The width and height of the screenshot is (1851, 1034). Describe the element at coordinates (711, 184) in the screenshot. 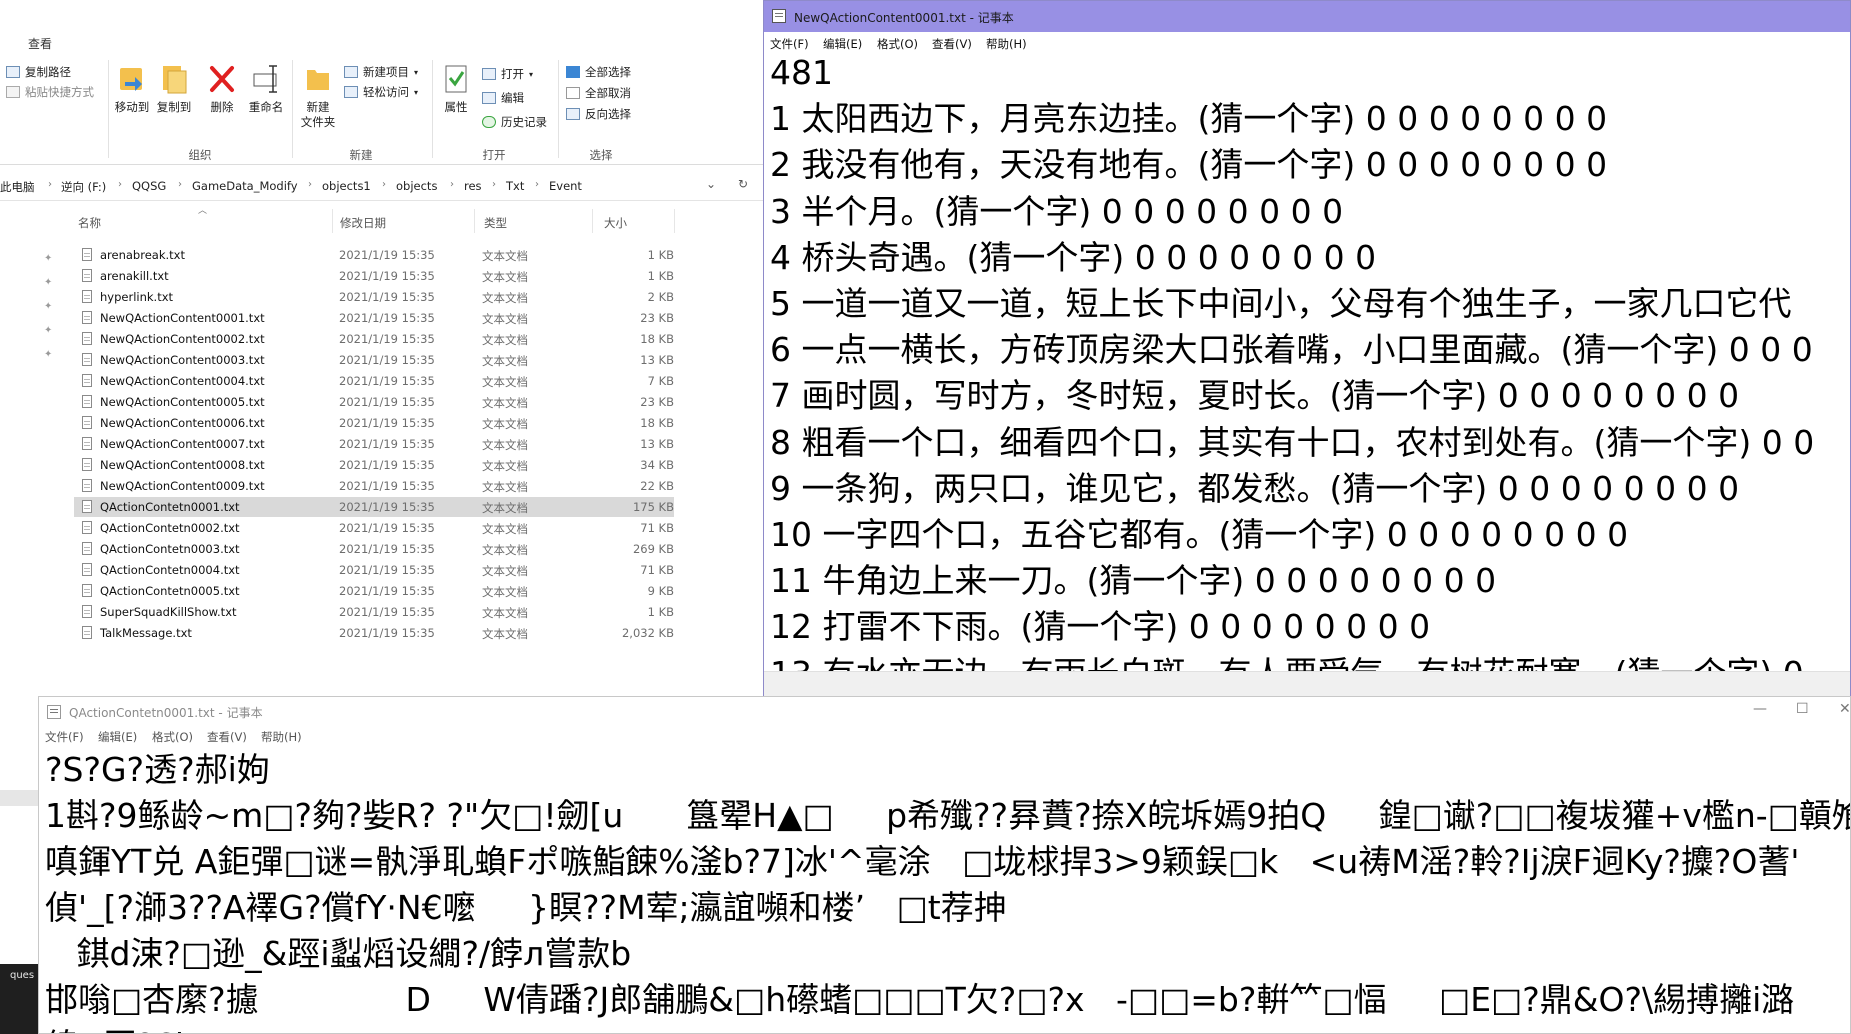

I see `chevron-down-icon: ⌄` at that location.